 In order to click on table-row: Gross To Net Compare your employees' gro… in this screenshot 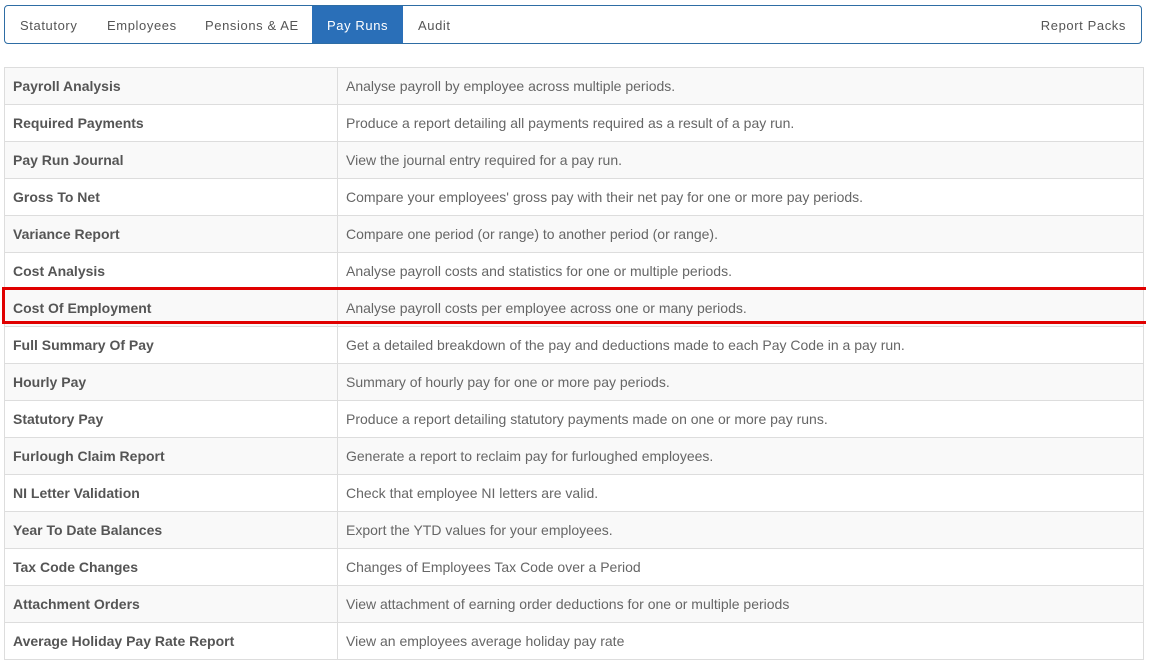, I will do `click(574, 197)`.